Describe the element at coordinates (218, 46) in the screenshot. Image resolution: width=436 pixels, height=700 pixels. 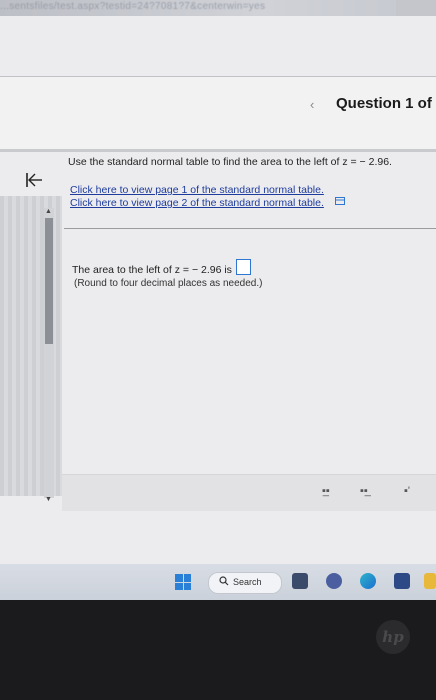
I see `blank-band` at that location.